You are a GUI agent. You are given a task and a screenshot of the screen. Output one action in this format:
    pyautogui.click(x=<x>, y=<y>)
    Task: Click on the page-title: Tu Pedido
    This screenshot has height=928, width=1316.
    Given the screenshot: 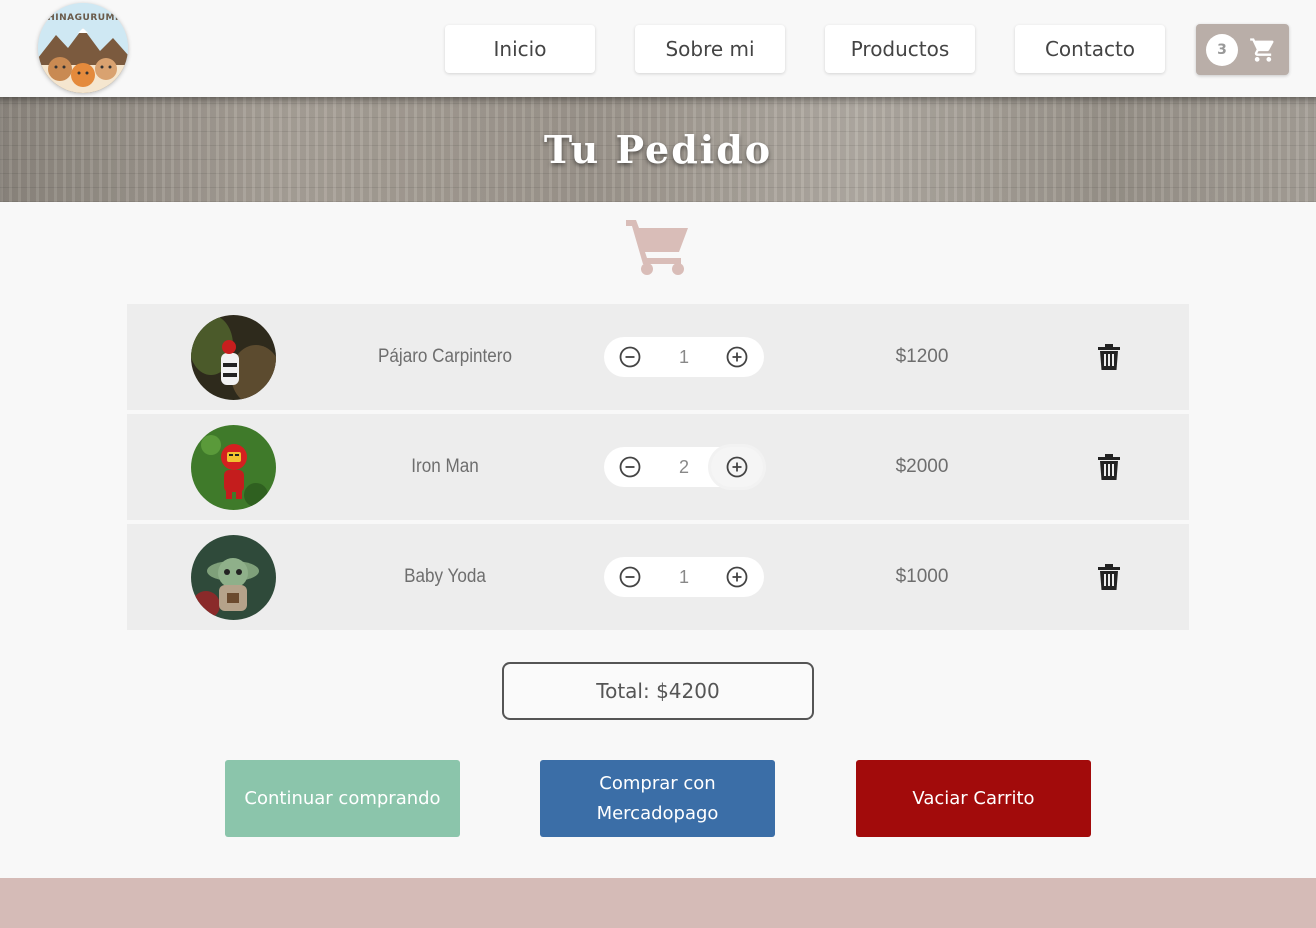 What is the action you would take?
    pyautogui.click(x=658, y=149)
    